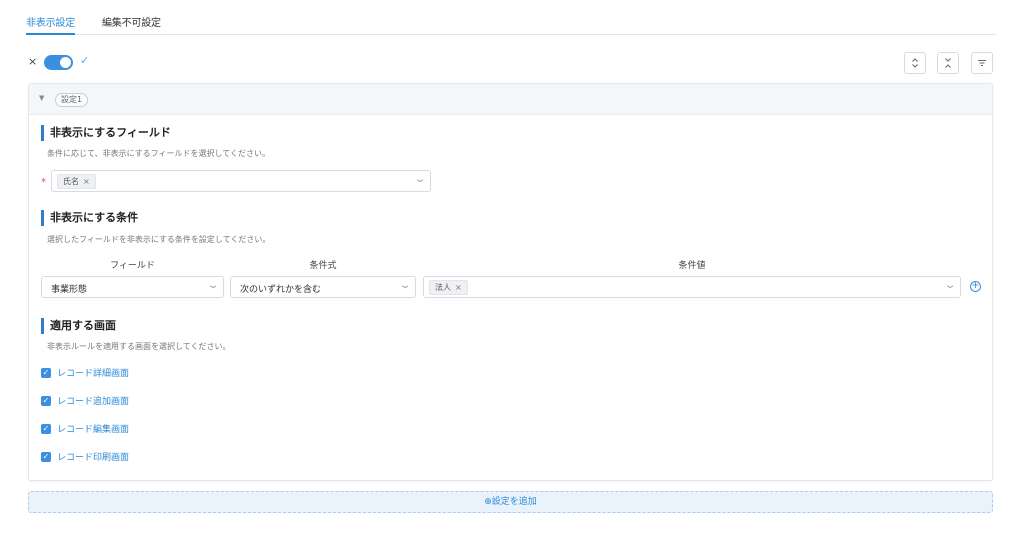 Image resolution: width=1024 pixels, height=534 pixels. Describe the element at coordinates (488, 502) in the screenshot. I see `add-circle-icon: ⊕` at that location.